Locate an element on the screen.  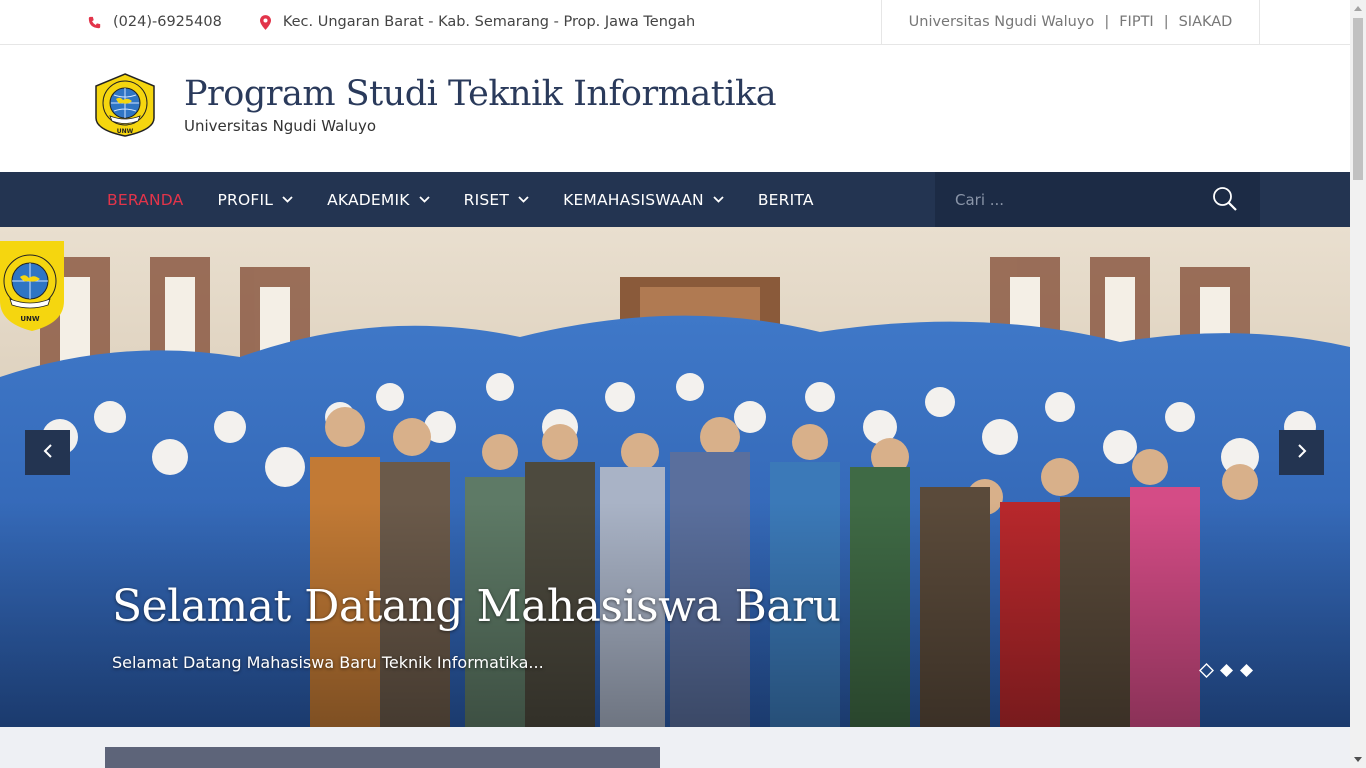
university-logo: UNW is located at coordinates (125, 105).